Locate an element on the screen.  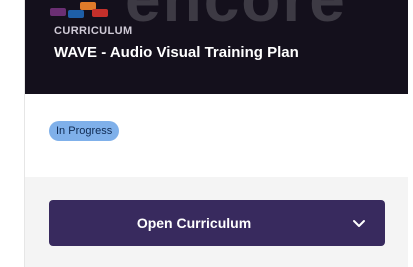
open-curriculum-label: Open Curriculum is located at coordinates (194, 223).